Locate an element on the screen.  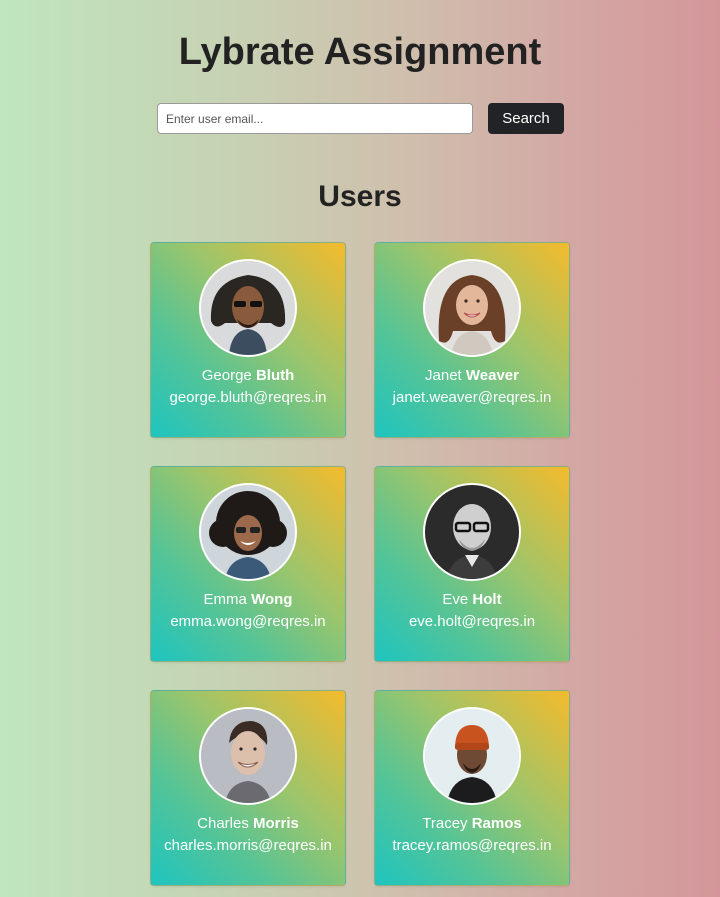
last-name: Holt is located at coordinates (487, 599).